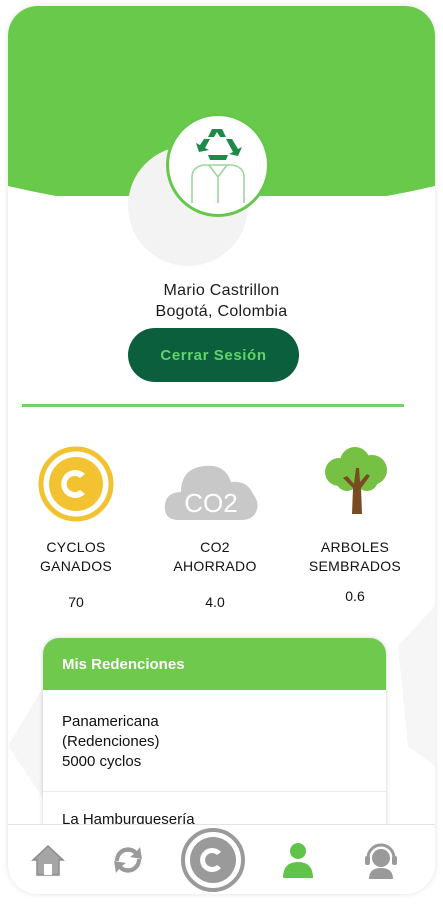  I want to click on redemption-store: Panamericana, so click(110, 721).